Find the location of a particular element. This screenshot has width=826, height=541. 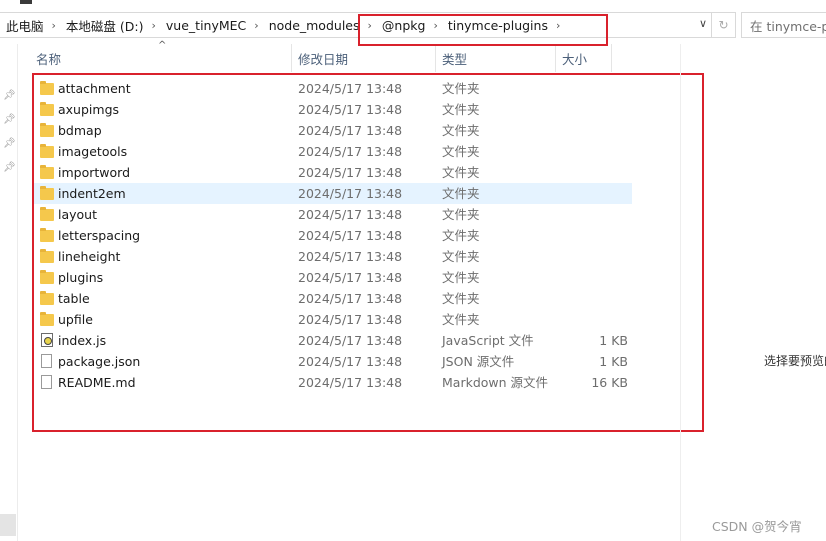

nav-scrollbar is located at coordinates (8, 525).